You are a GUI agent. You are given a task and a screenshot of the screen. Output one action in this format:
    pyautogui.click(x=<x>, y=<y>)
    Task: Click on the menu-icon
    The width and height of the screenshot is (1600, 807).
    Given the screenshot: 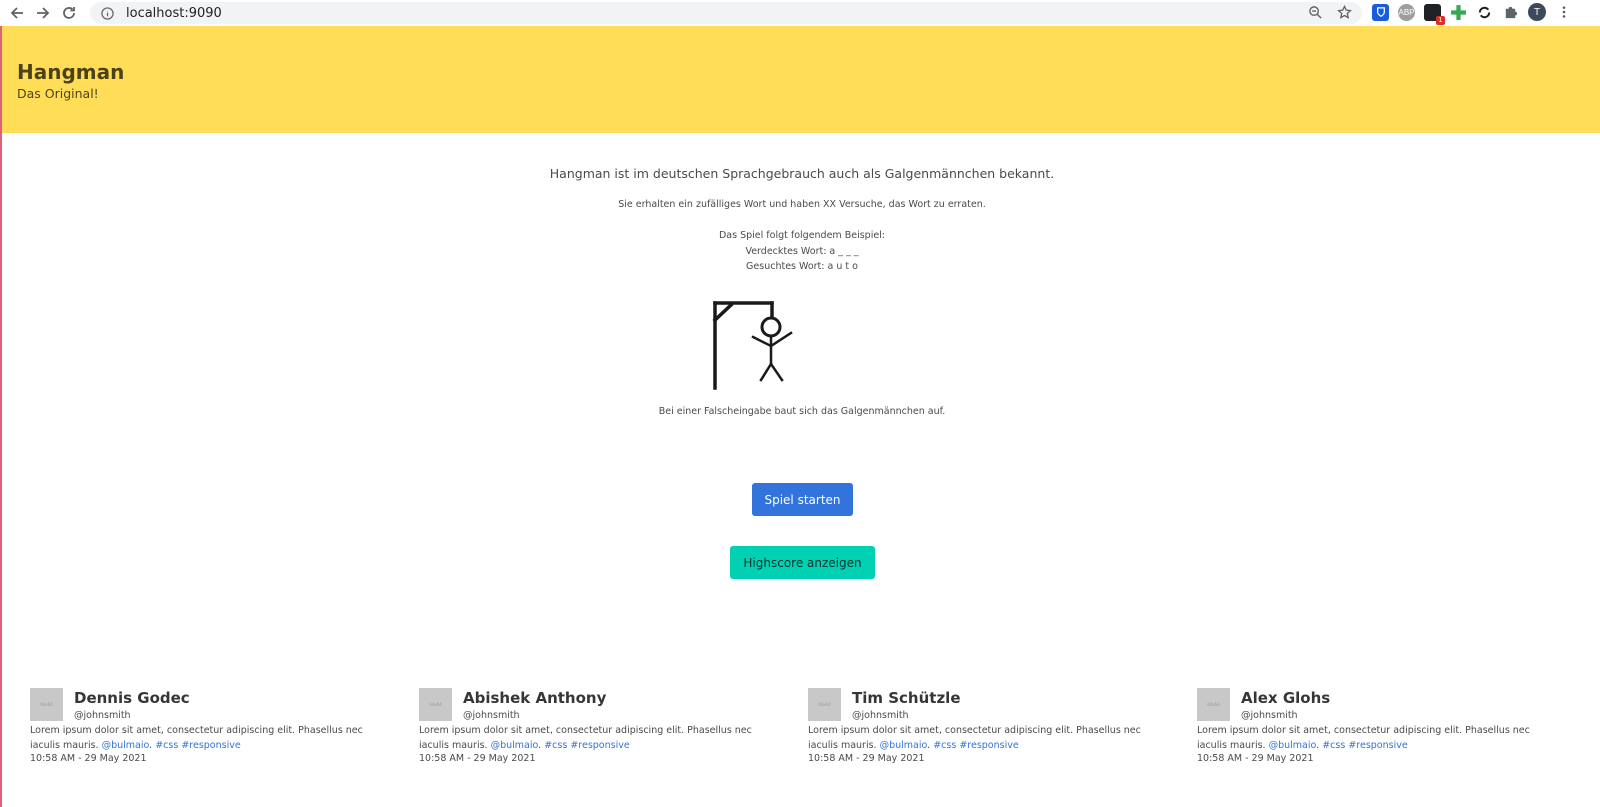 What is the action you would take?
    pyautogui.click(x=1563, y=12)
    